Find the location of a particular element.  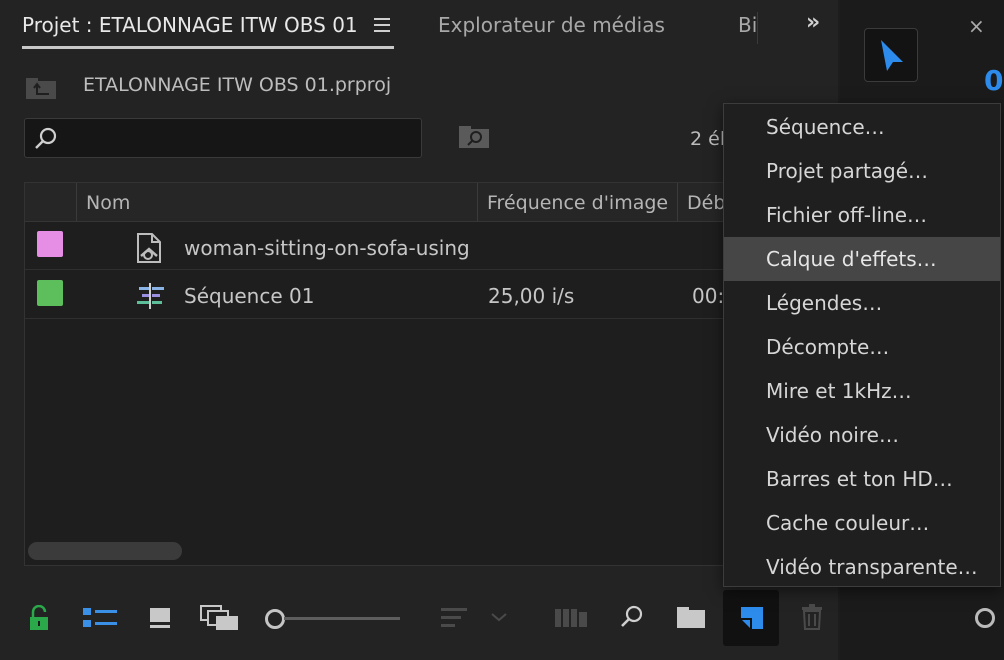

chevron-down-icon is located at coordinates (499, 617).